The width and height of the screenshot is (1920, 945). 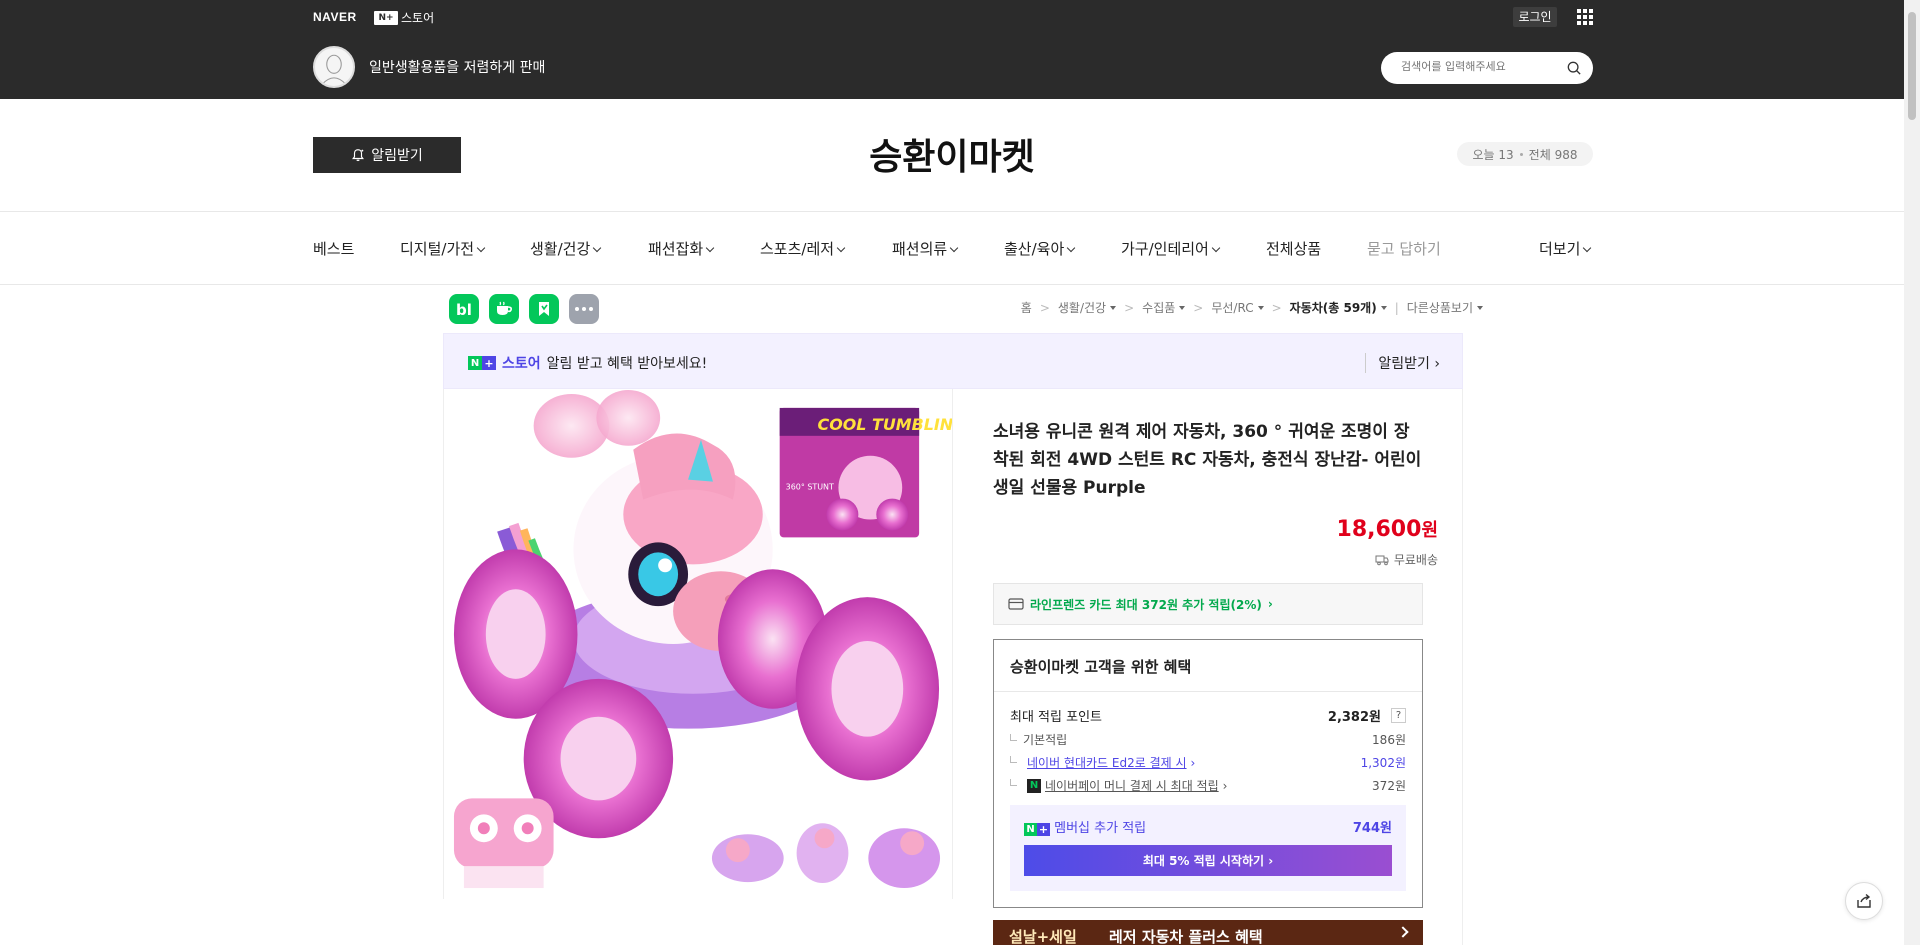 I want to click on membership-start-button: 최대 5% 적립 시작하기 ›, so click(x=1208, y=860).